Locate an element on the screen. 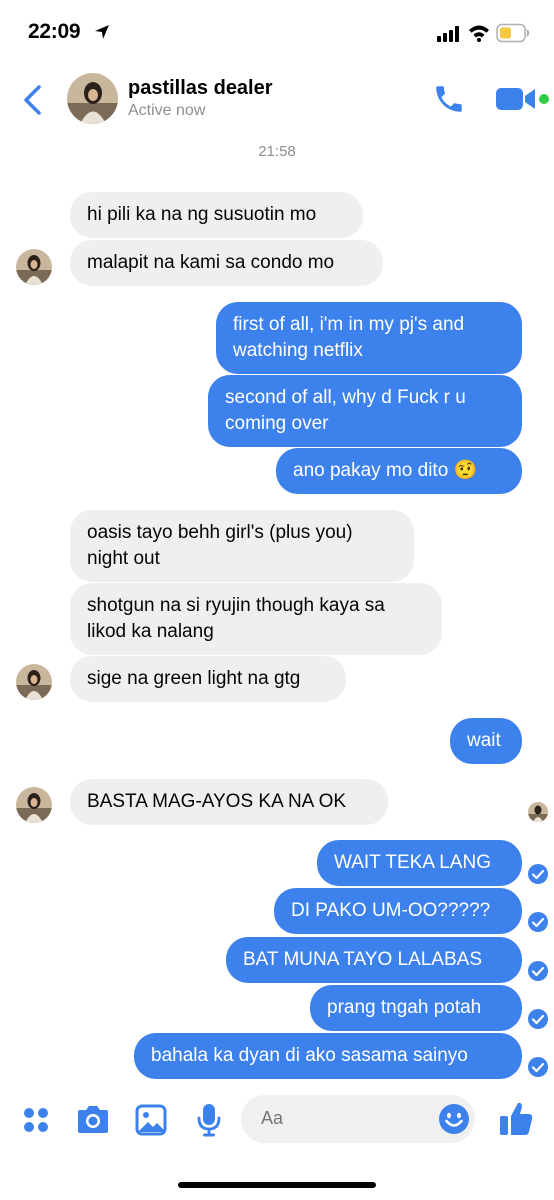 The image size is (554, 1200). status-time: 22:09 is located at coordinates (54, 31).